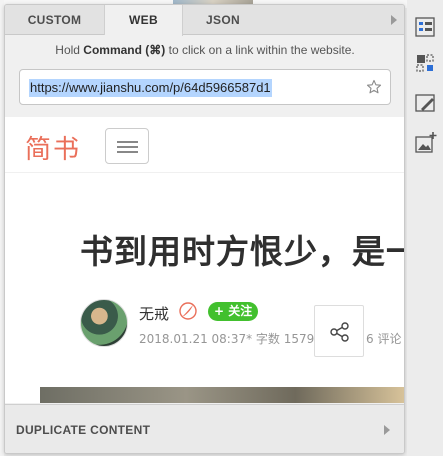 This screenshot has width=443, height=456. Describe the element at coordinates (53, 147) in the screenshot. I see `site-logo: 简书` at that location.